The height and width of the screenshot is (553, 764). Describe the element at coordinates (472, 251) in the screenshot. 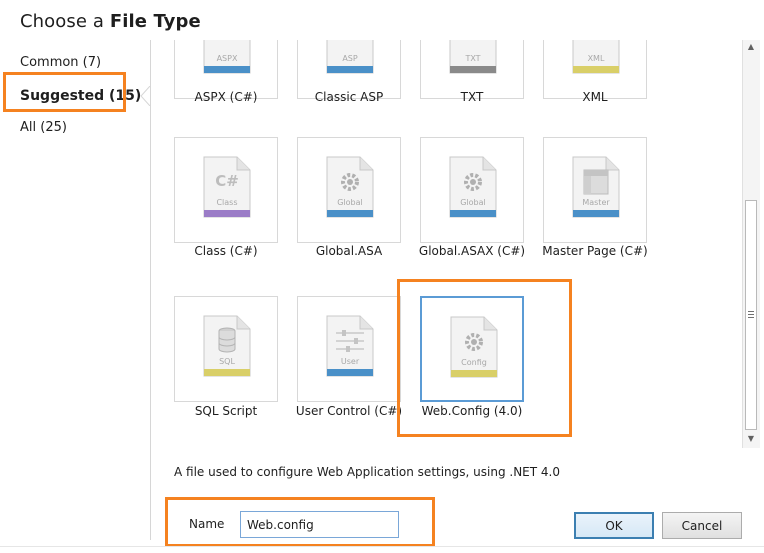

I see `tile-label-global-asax-cs: Global.ASAX (C#)` at that location.